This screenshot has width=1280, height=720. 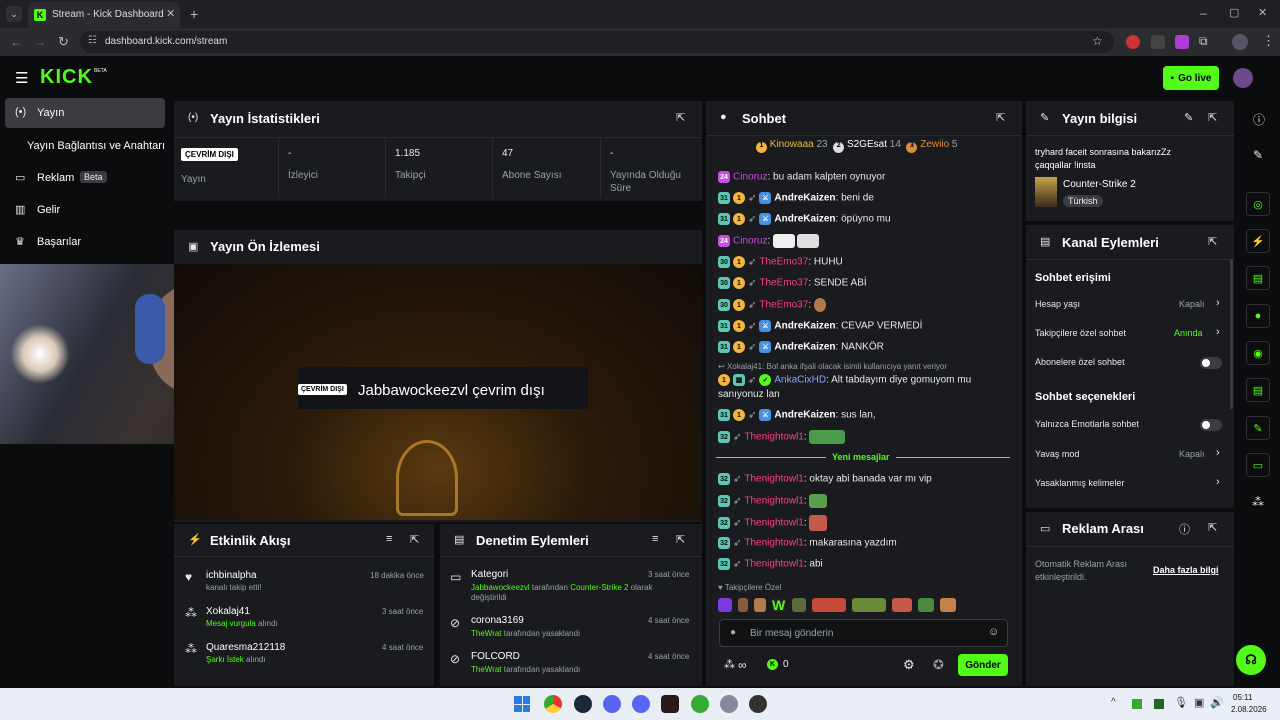 What do you see at coordinates (87, 146) in the screenshot?
I see `sidebar-item-stream-key: Yayın Bağlantısı ve Anahtarı` at bounding box center [87, 146].